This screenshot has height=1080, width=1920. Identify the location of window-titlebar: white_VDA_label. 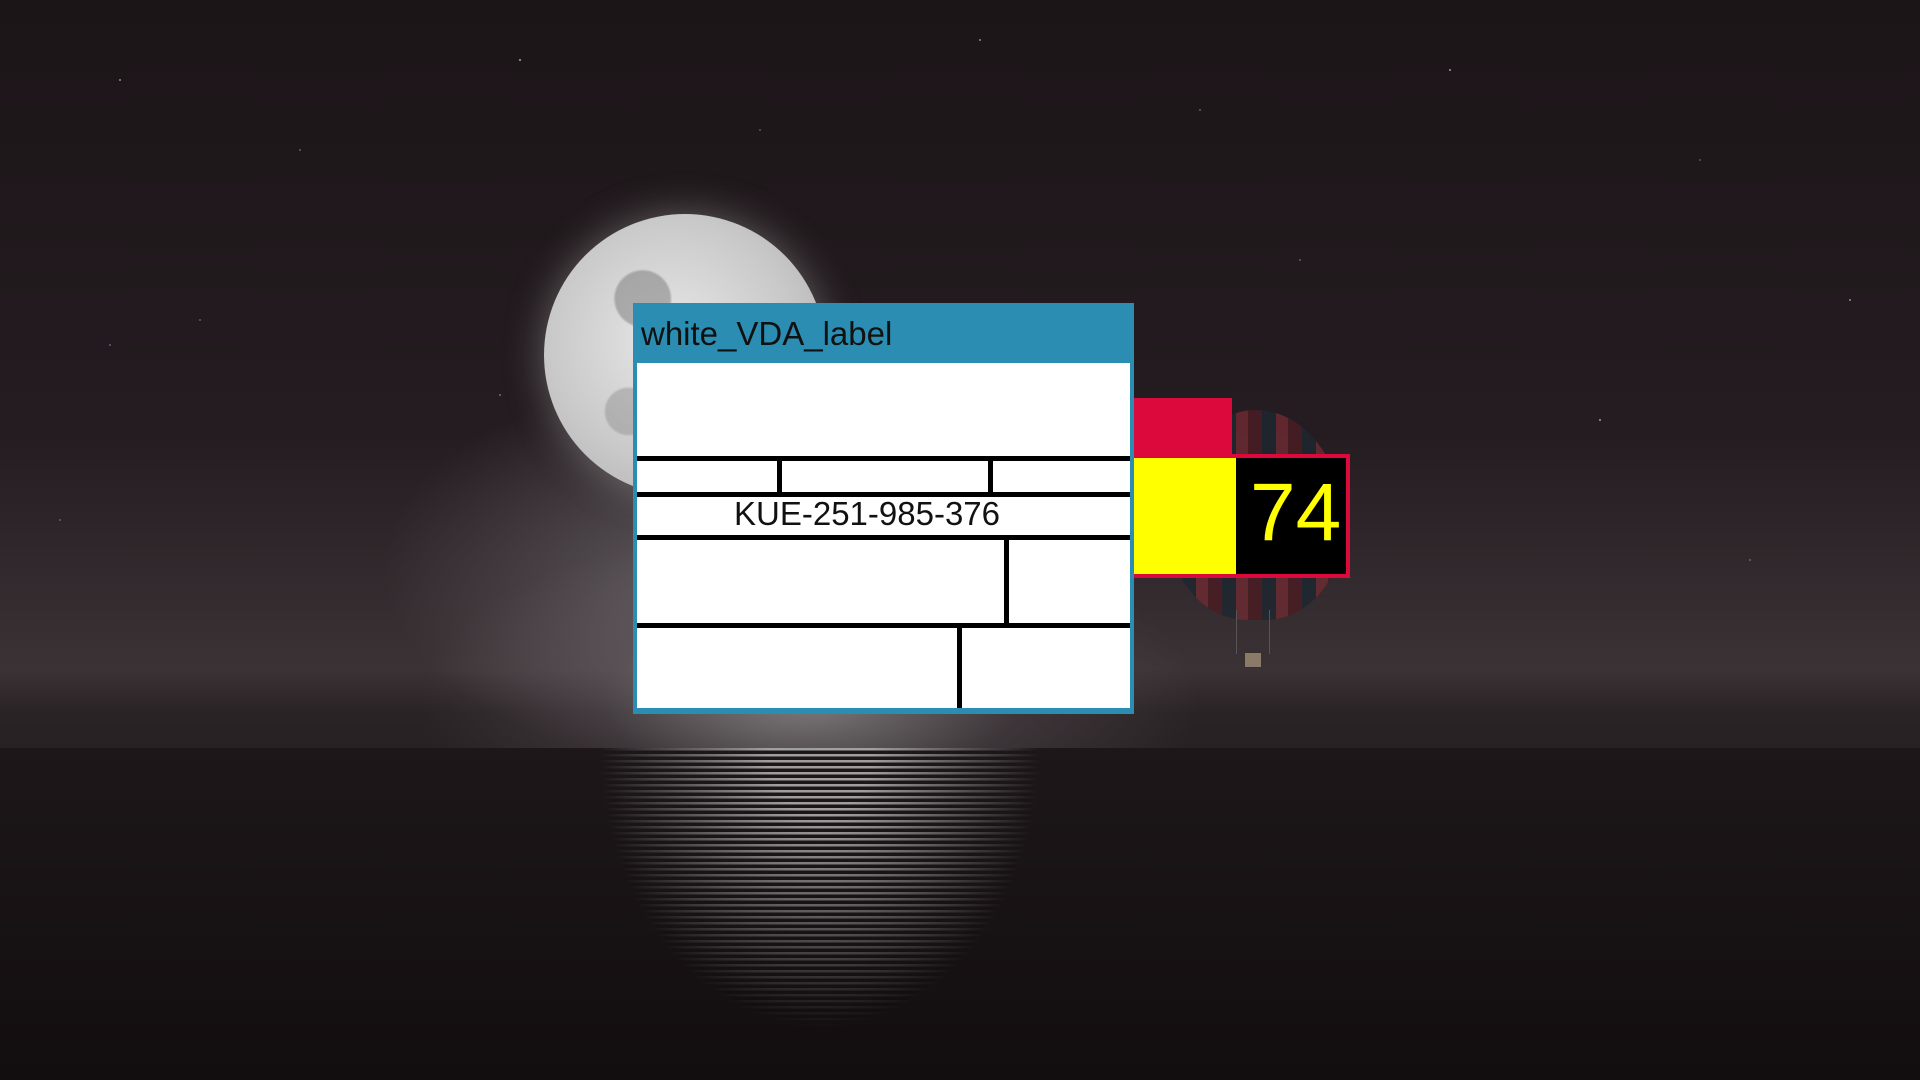
(883, 333).